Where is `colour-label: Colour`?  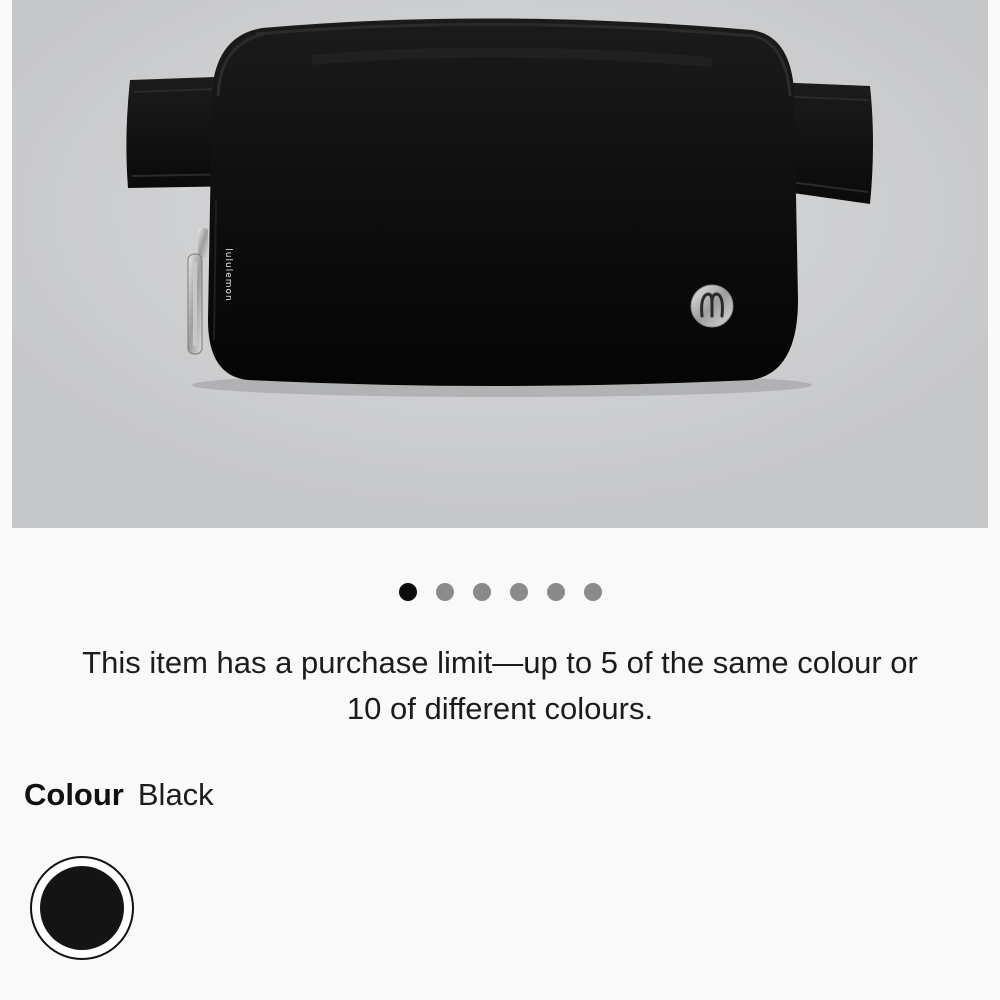 colour-label: Colour is located at coordinates (74, 794).